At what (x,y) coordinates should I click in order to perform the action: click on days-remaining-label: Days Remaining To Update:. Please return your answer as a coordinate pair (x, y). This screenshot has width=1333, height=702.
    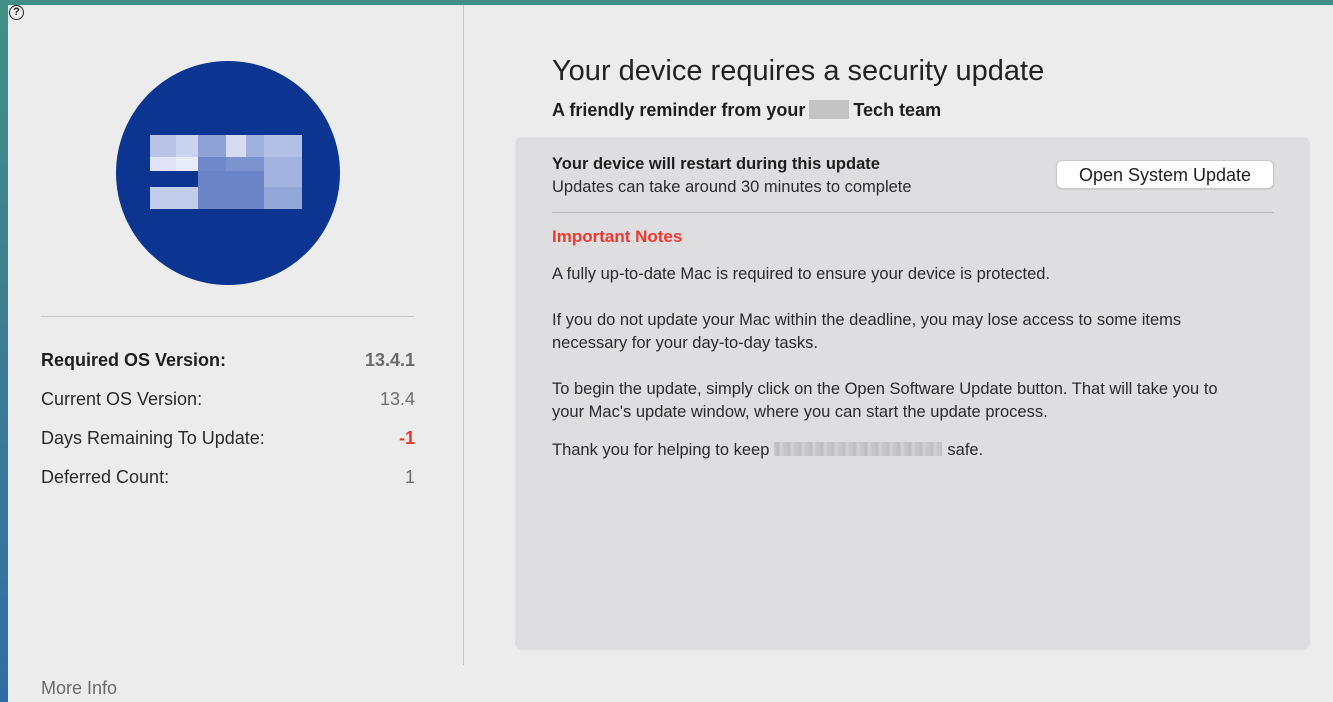
    Looking at the image, I should click on (153, 438).